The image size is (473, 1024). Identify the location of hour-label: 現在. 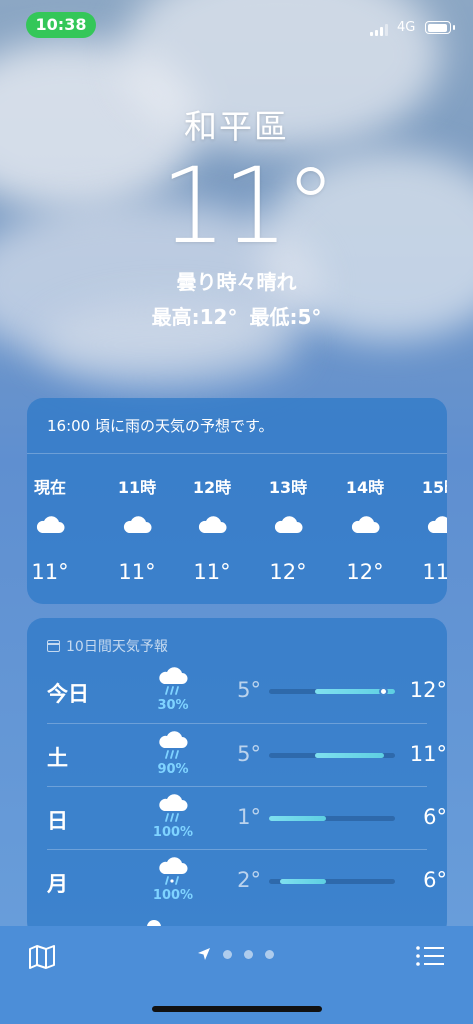
(49, 487).